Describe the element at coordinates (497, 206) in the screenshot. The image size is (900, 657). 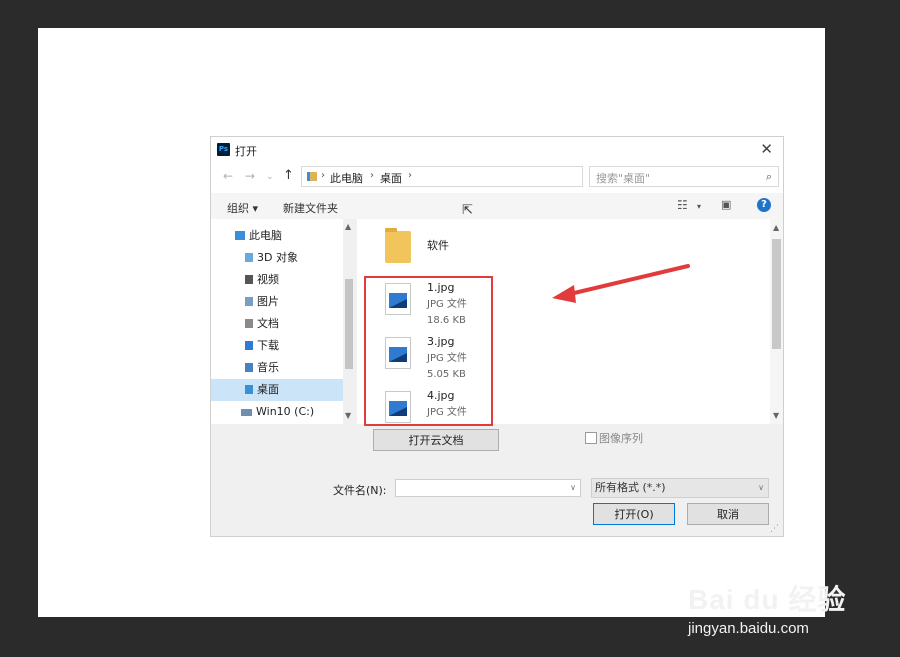
I see `command-toolbar: 组织 ▾ 新建文件夹 ☷ ▾ ▣ ?` at that location.